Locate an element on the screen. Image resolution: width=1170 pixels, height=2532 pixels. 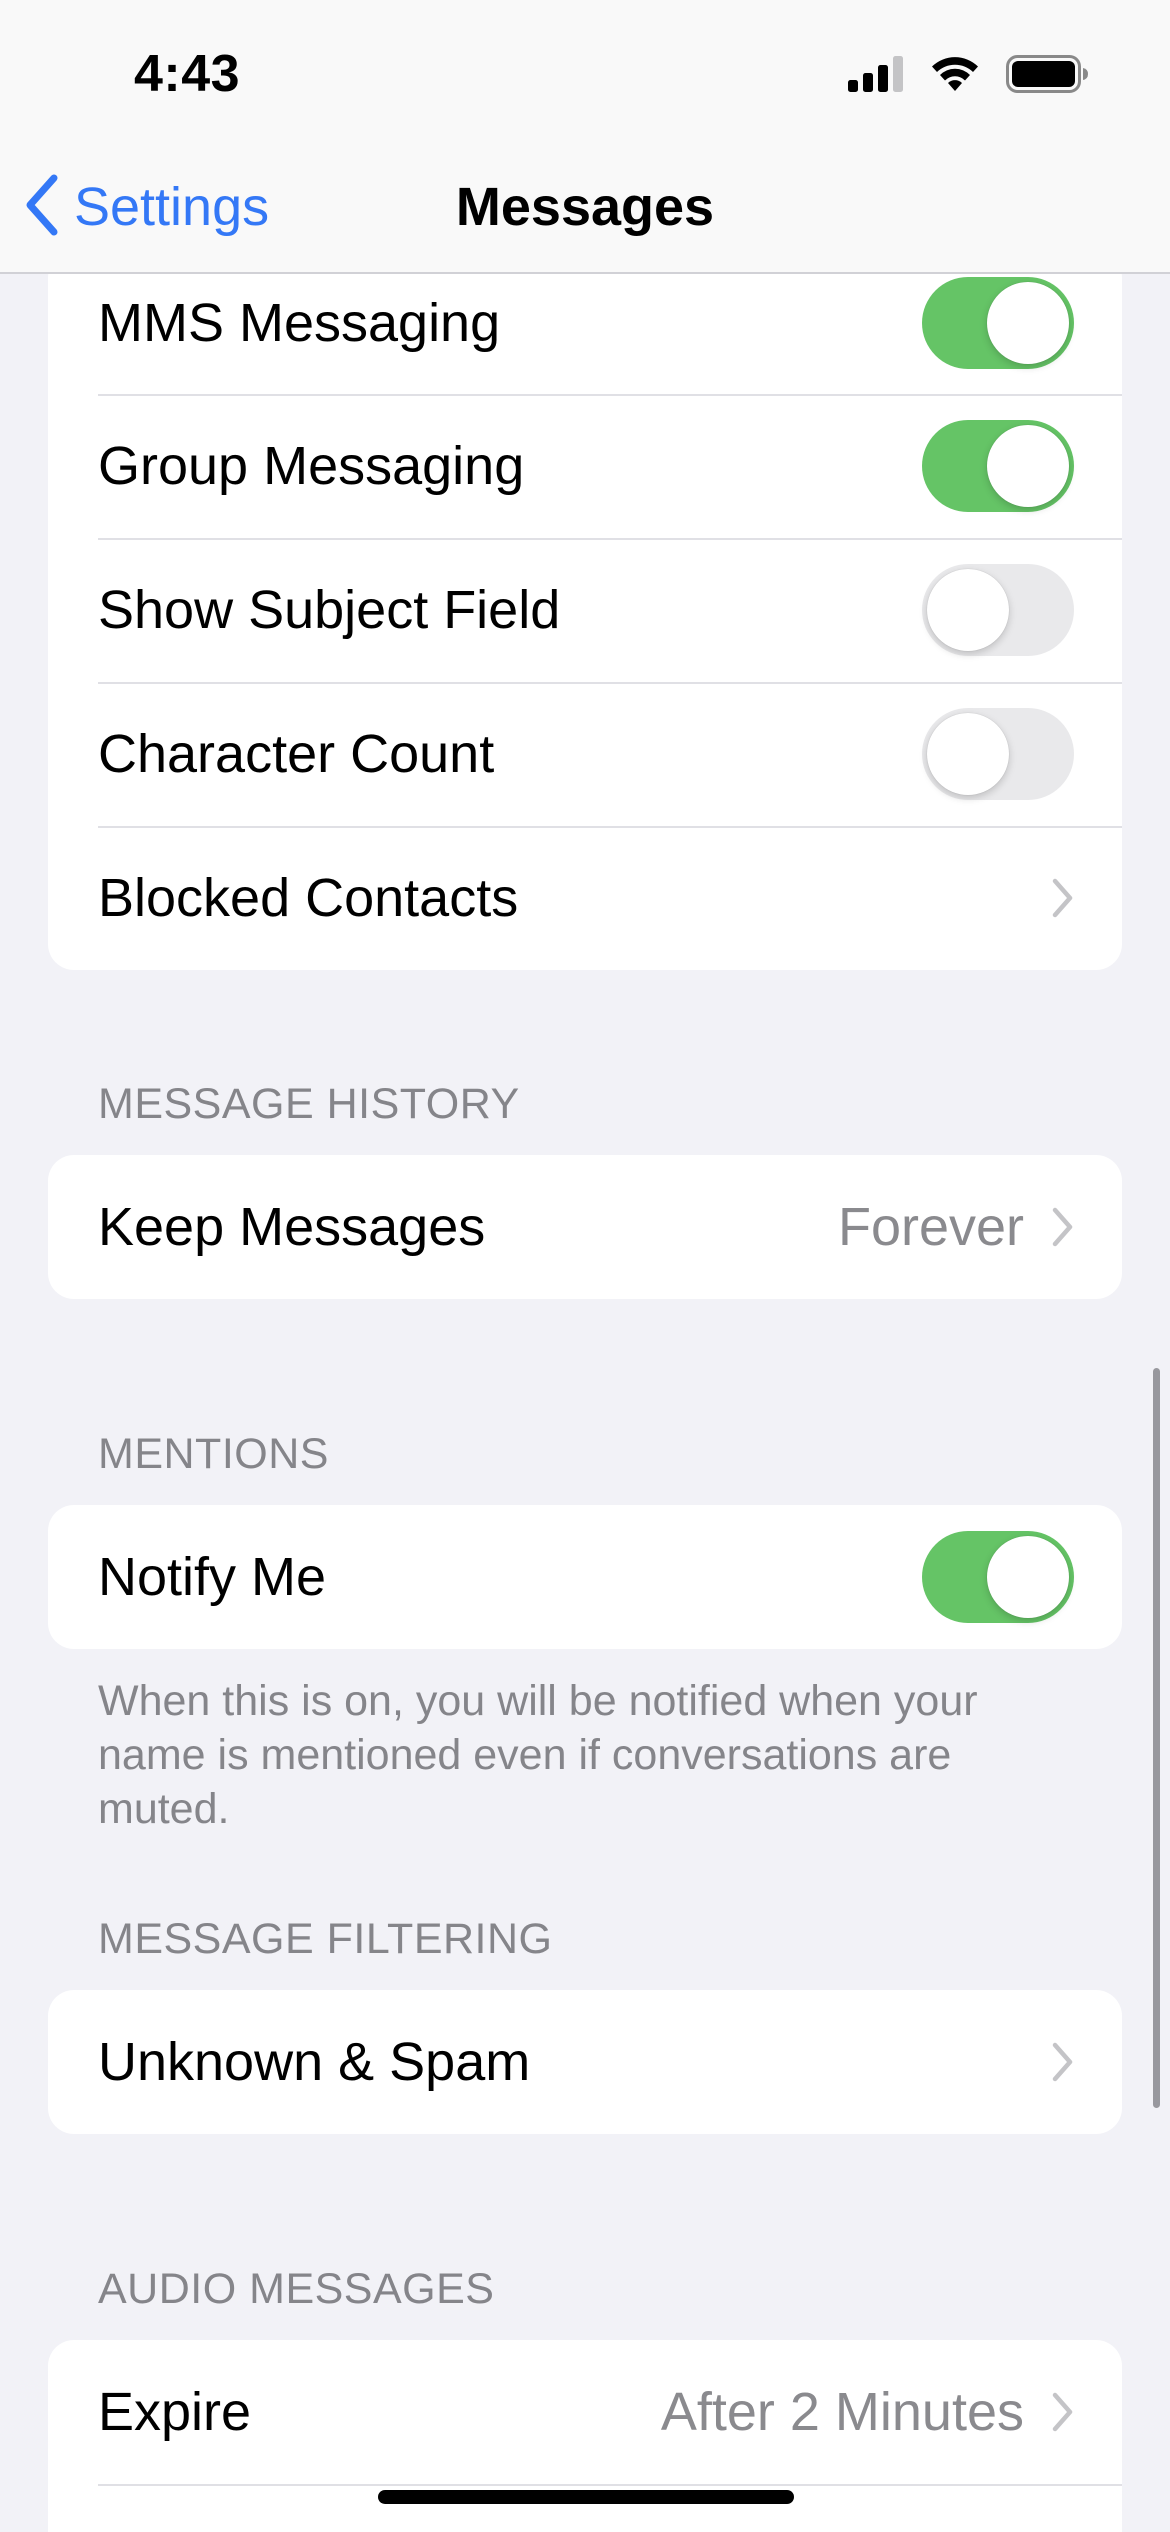
row-label: Group Messaging is located at coordinates (311, 466).